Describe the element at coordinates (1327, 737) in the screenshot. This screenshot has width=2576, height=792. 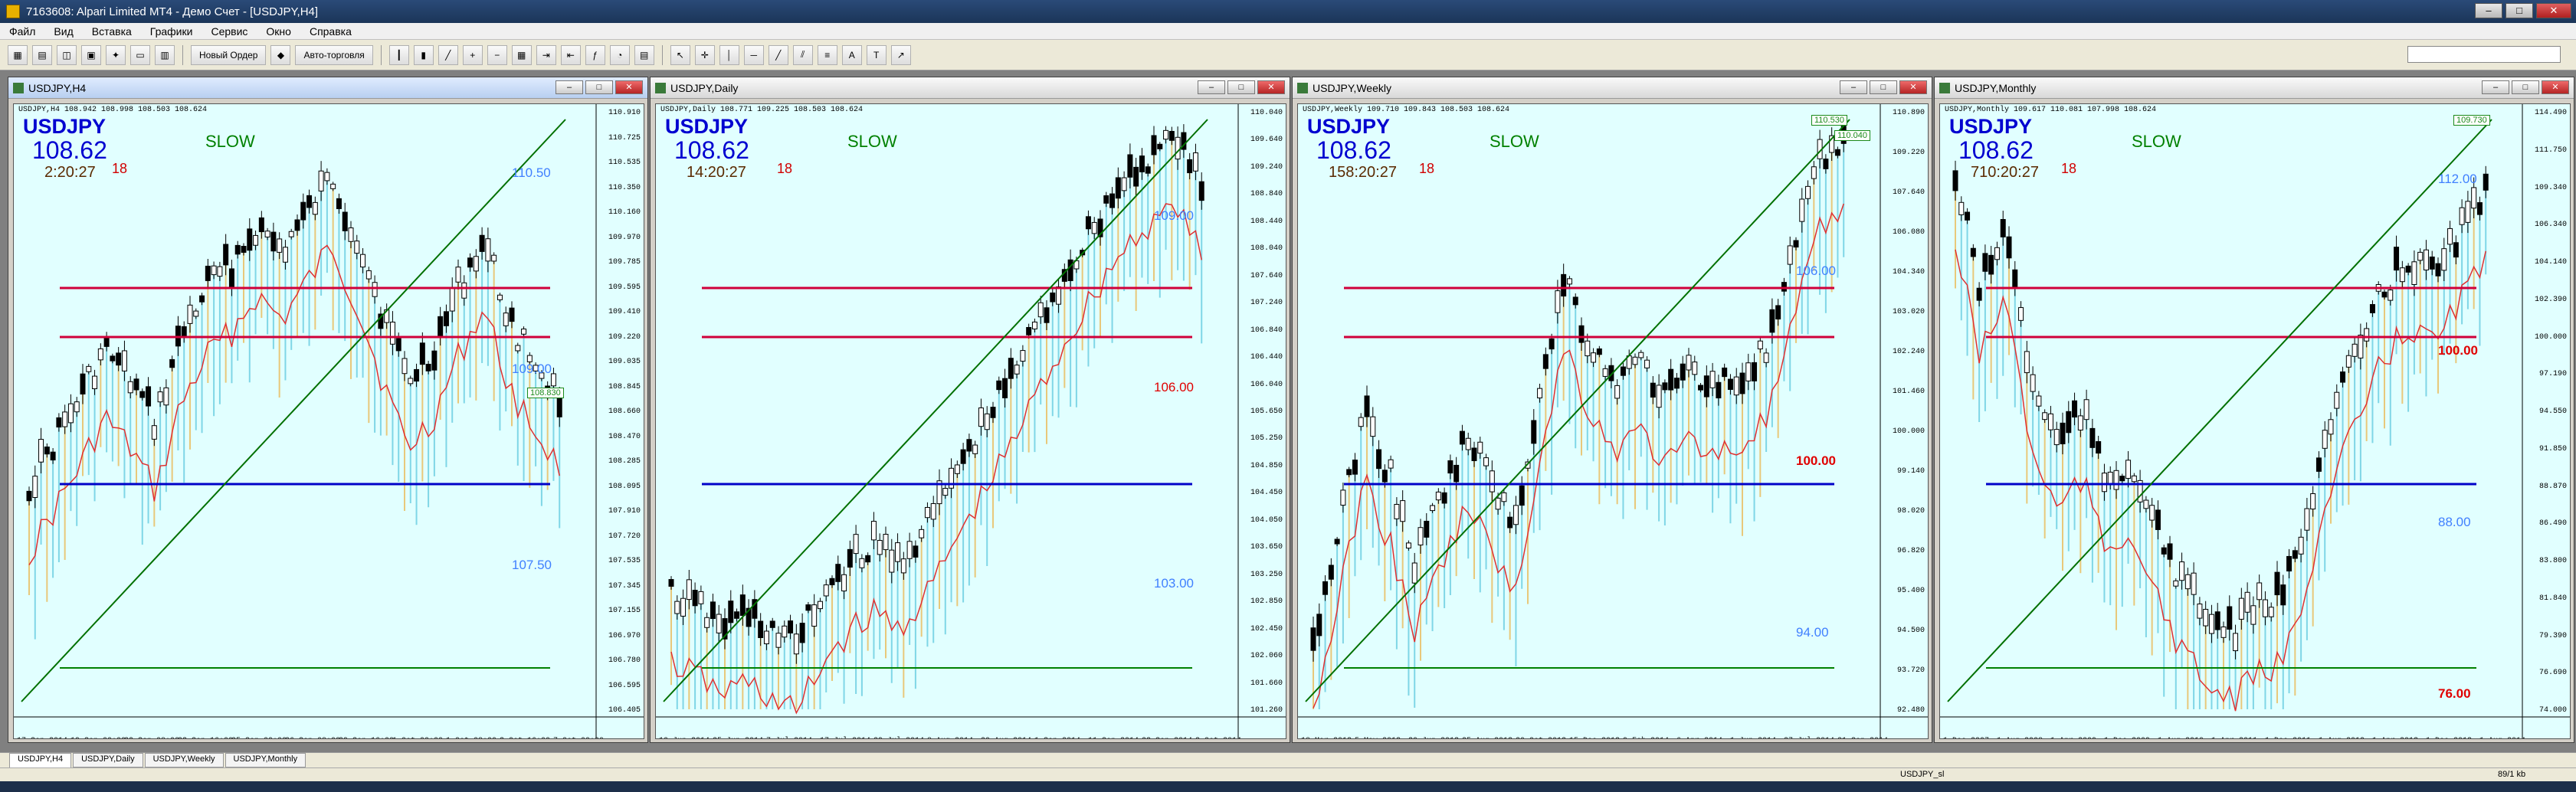
I see `time-tick: 18 Mar 2013` at that location.